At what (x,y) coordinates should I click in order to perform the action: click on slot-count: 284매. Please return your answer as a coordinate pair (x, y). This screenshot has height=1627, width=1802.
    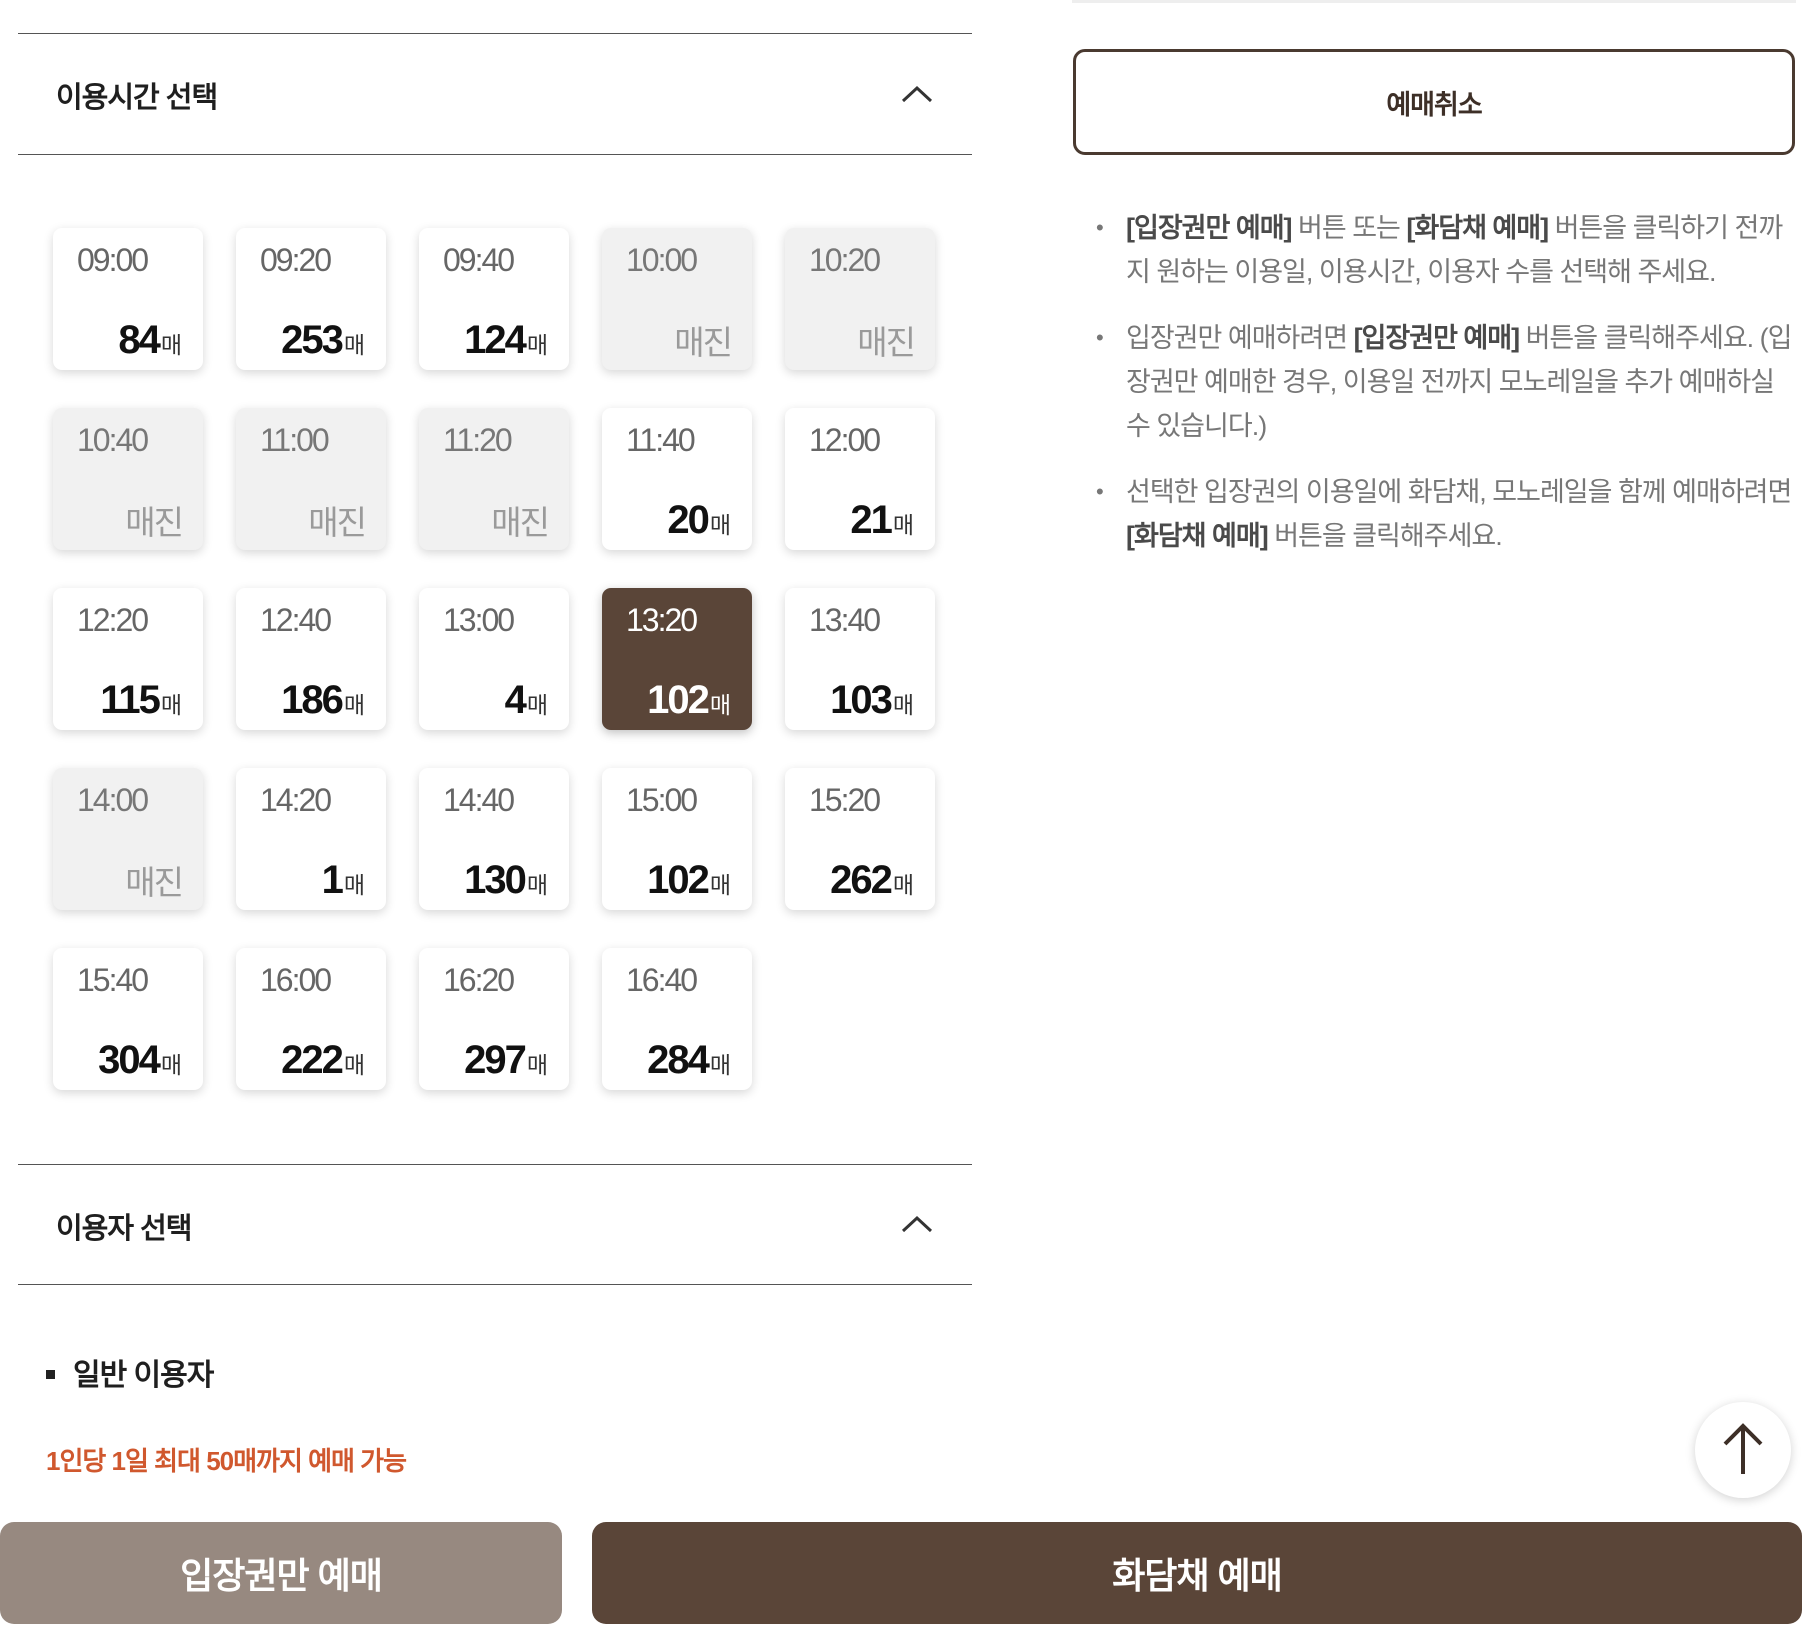
    Looking at the image, I should click on (689, 1060).